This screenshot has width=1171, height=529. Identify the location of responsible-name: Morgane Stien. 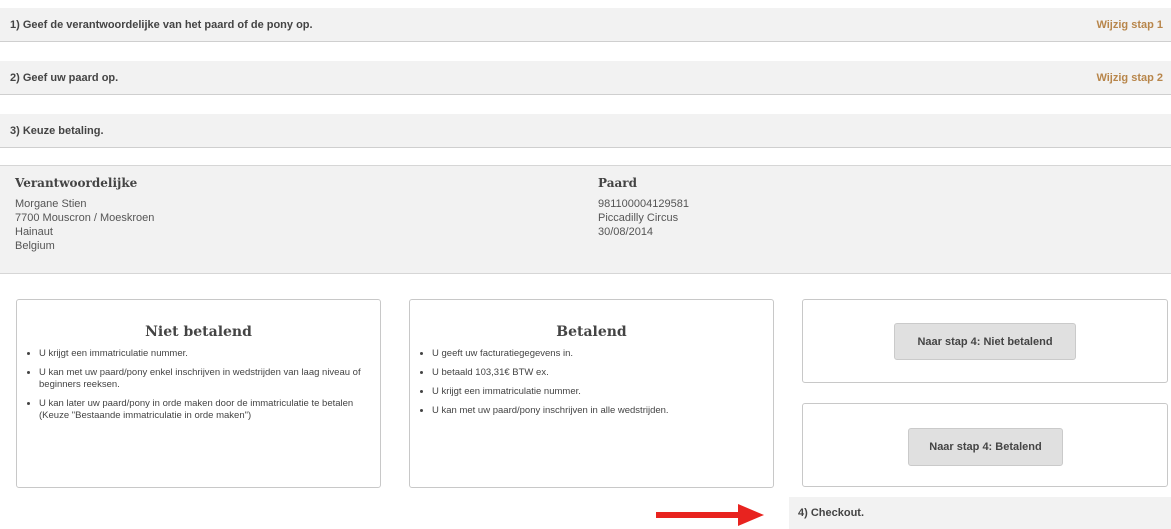
(51, 204).